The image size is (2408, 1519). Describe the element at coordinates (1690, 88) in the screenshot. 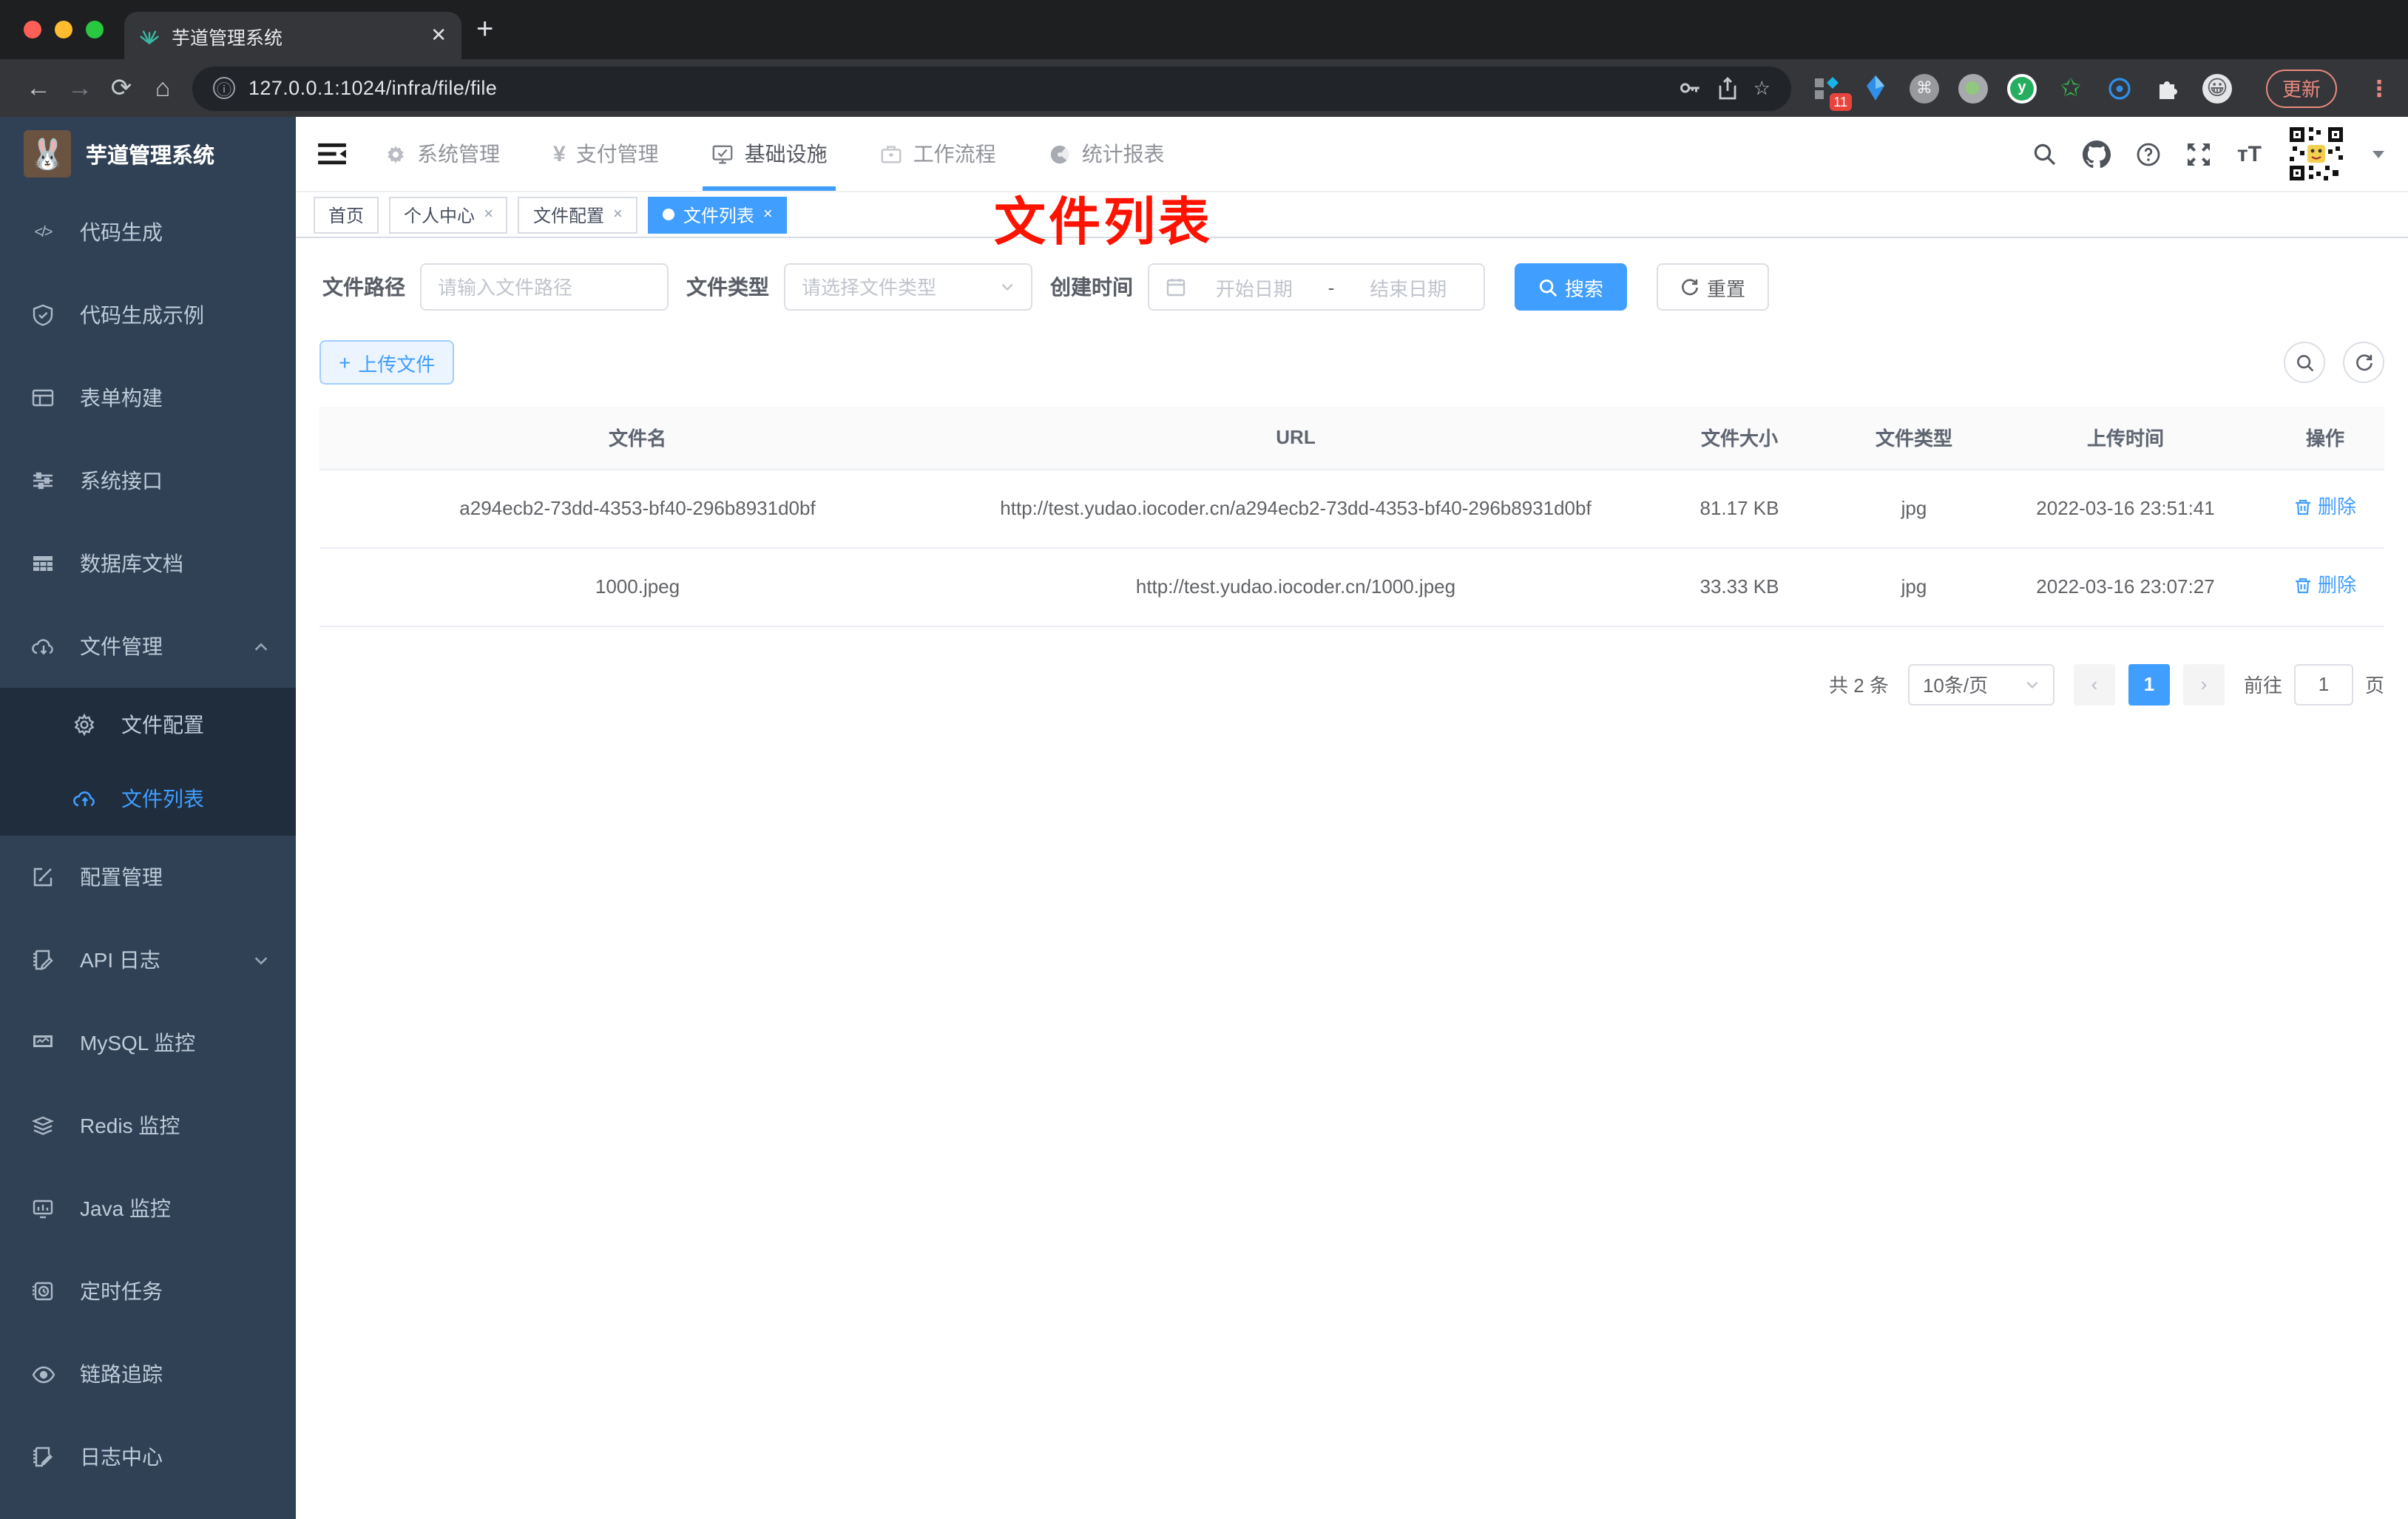

I see `password-key-icon` at that location.